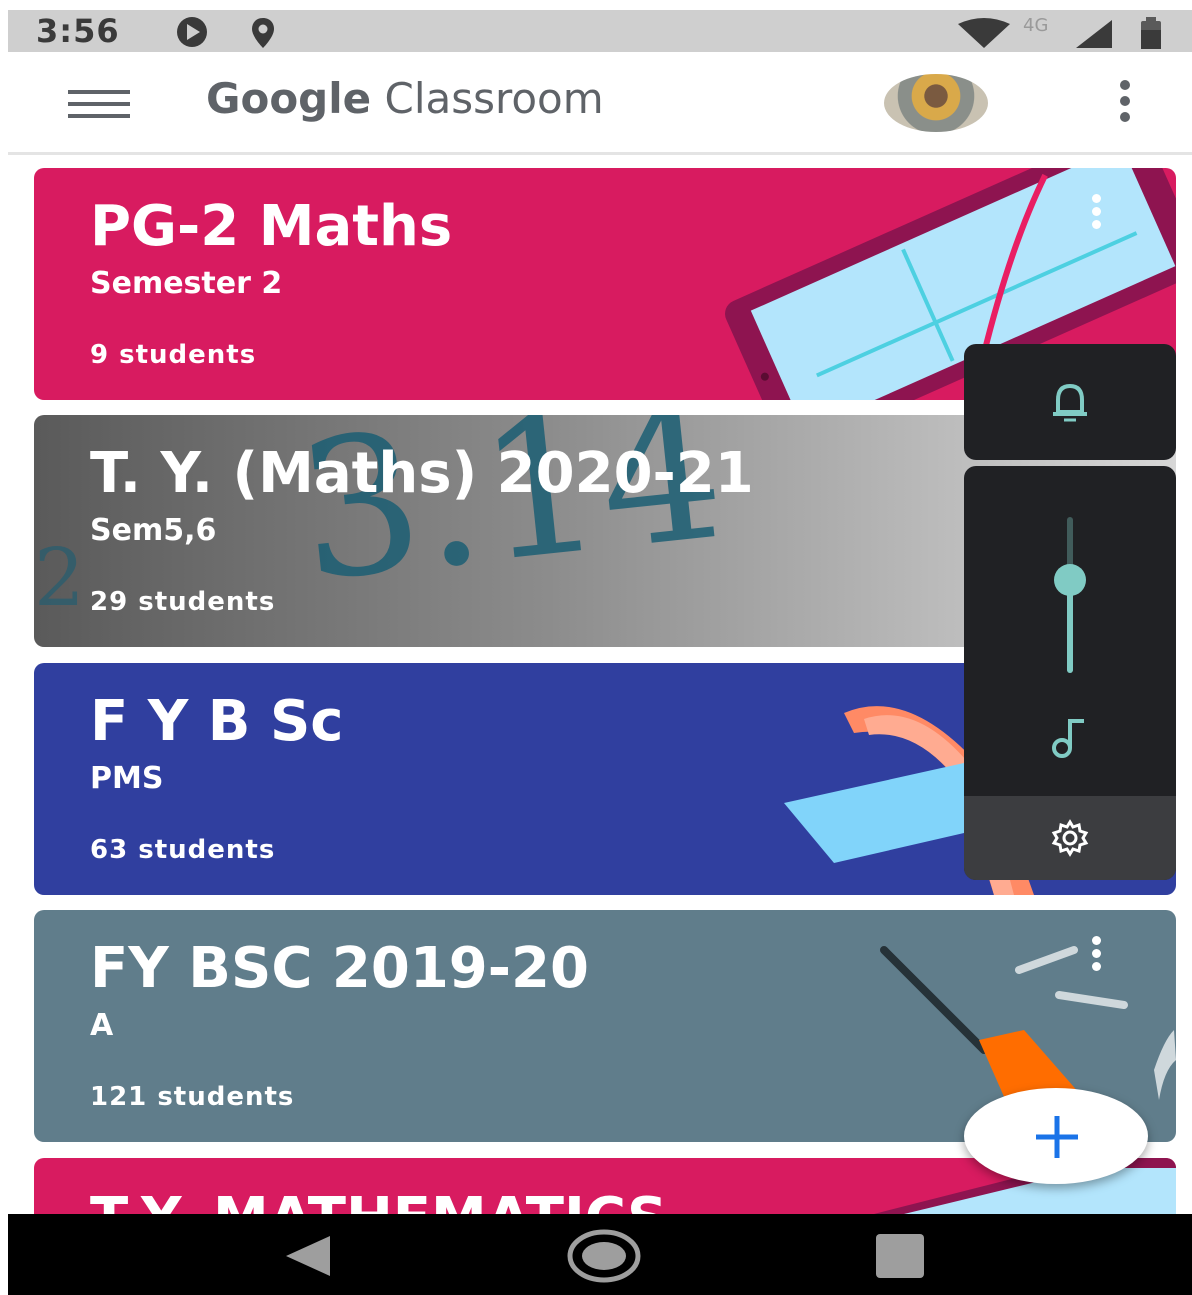 The height and width of the screenshot is (1295, 1192). Describe the element at coordinates (1151, 33) in the screenshot. I see `battery-icon` at that location.